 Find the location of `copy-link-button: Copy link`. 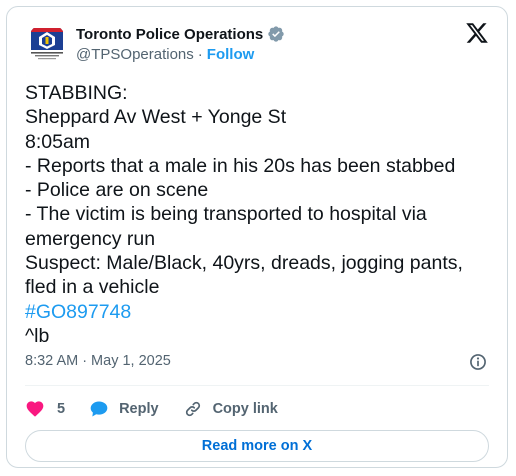

copy-link-button: Copy link is located at coordinates (230, 409).